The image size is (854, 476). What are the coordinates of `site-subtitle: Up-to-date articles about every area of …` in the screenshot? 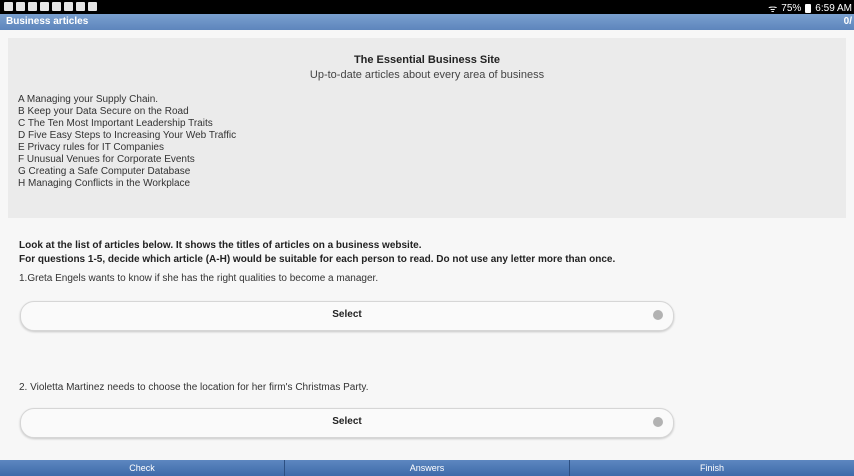 It's located at (427, 75).